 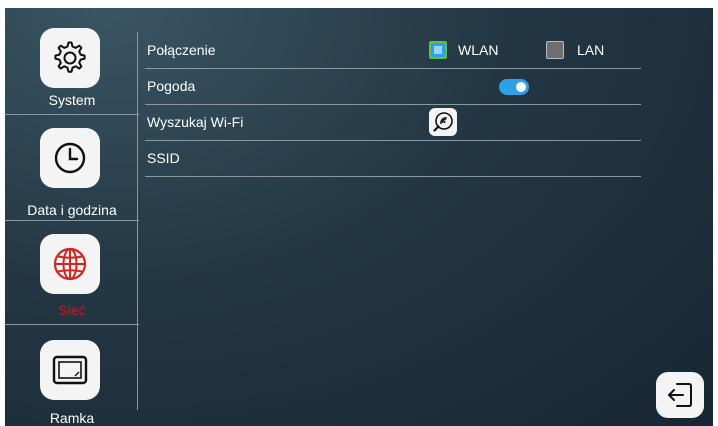 I want to click on sidebar-content-divider, so click(x=137, y=221).